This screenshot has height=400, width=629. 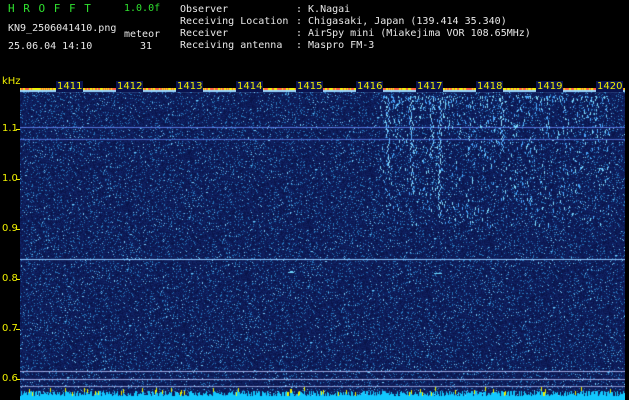 What do you see at coordinates (234, 21) in the screenshot?
I see `field-label-location: Receiving Location` at bounding box center [234, 21].